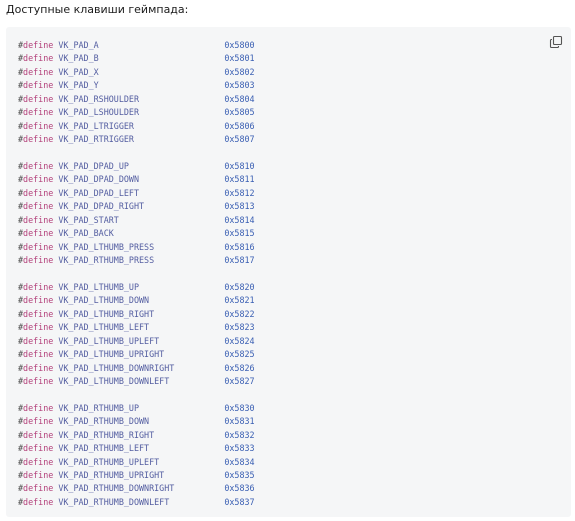 The width and height of the screenshot is (575, 521). What do you see at coordinates (136, 58) in the screenshot?
I see `code-line: #define VK_PAD_B 0x5801` at bounding box center [136, 58].